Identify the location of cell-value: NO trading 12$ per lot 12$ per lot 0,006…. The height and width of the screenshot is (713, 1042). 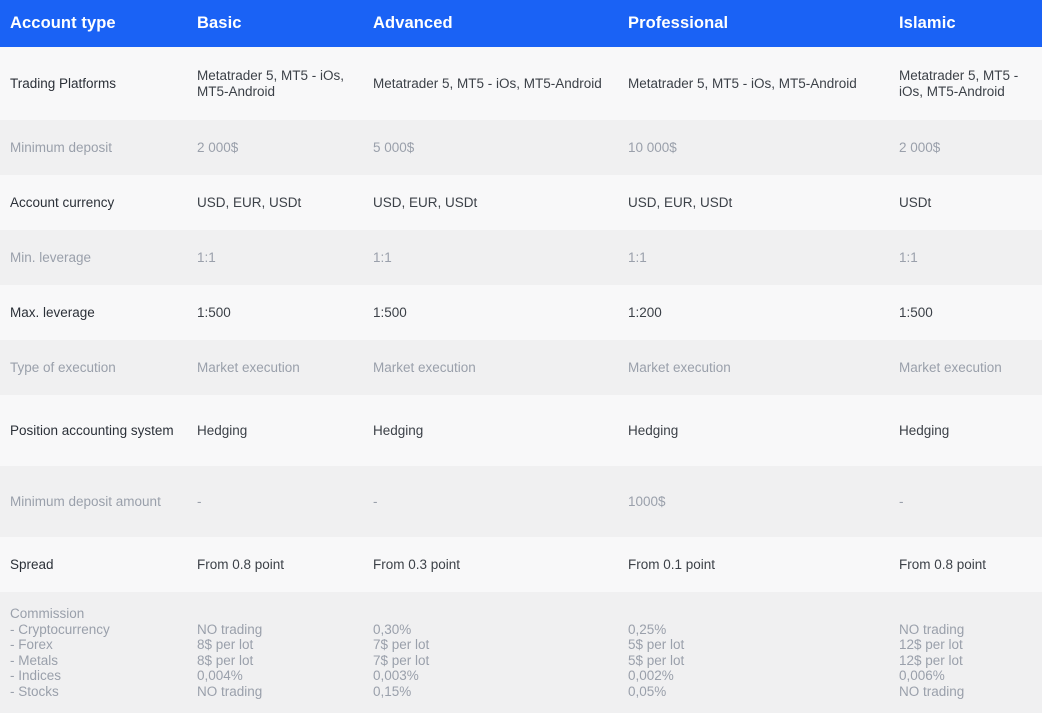
(932, 660).